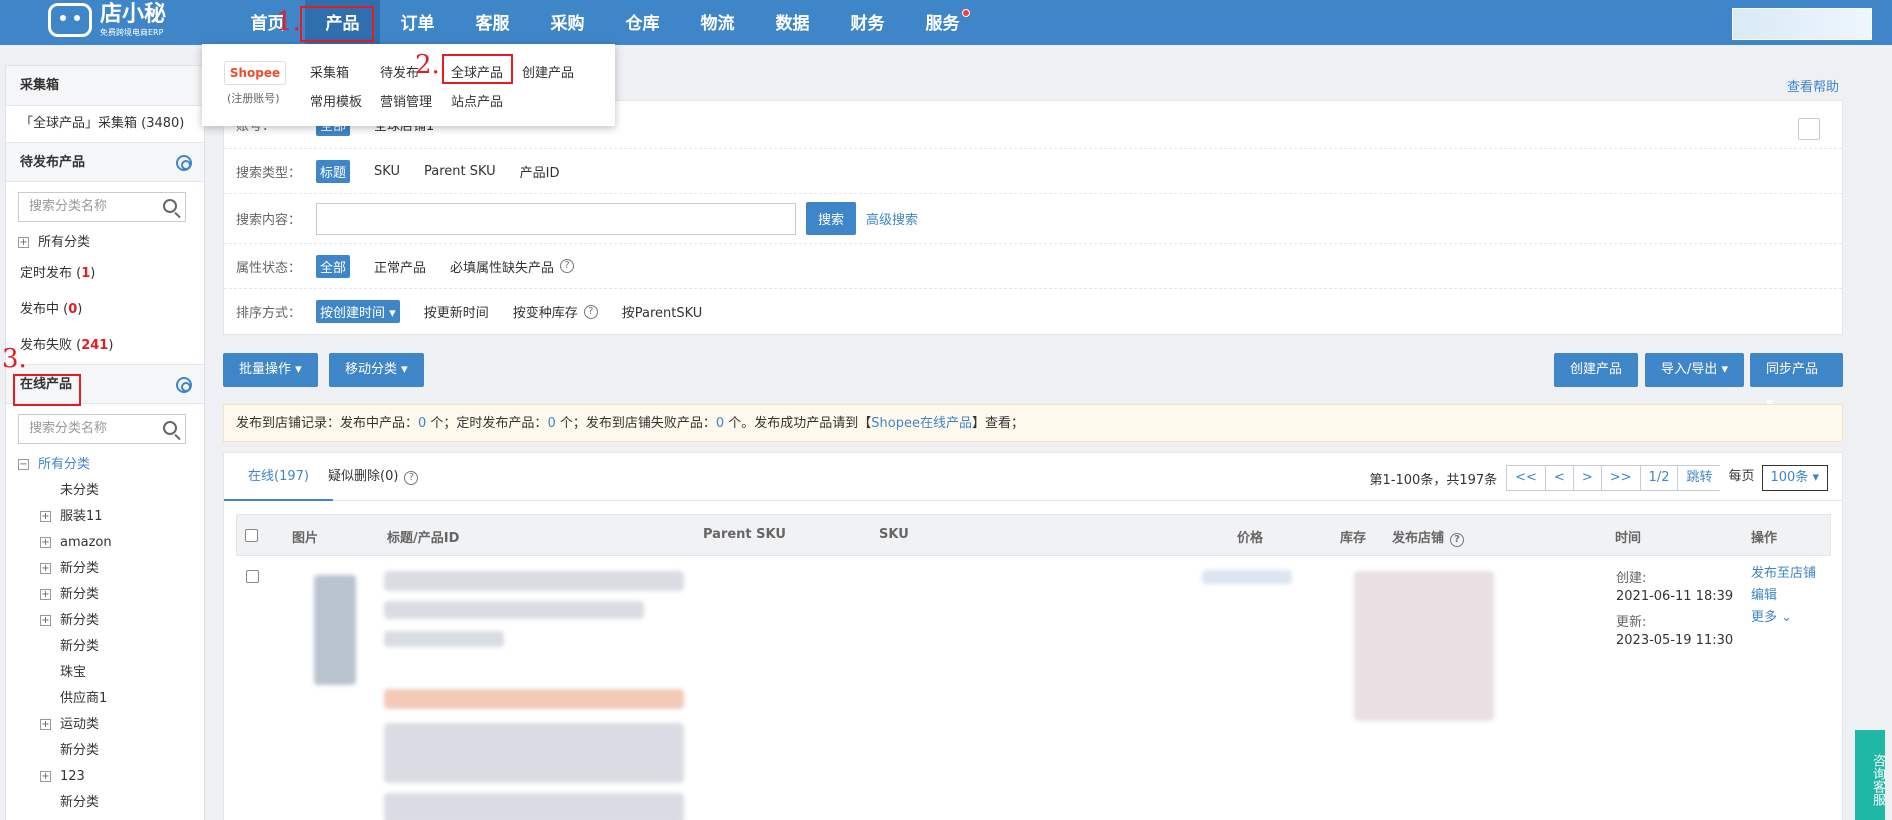 This screenshot has height=820, width=1892. Describe the element at coordinates (111, 673) in the screenshot. I see `tree-item: 珠宝` at that location.